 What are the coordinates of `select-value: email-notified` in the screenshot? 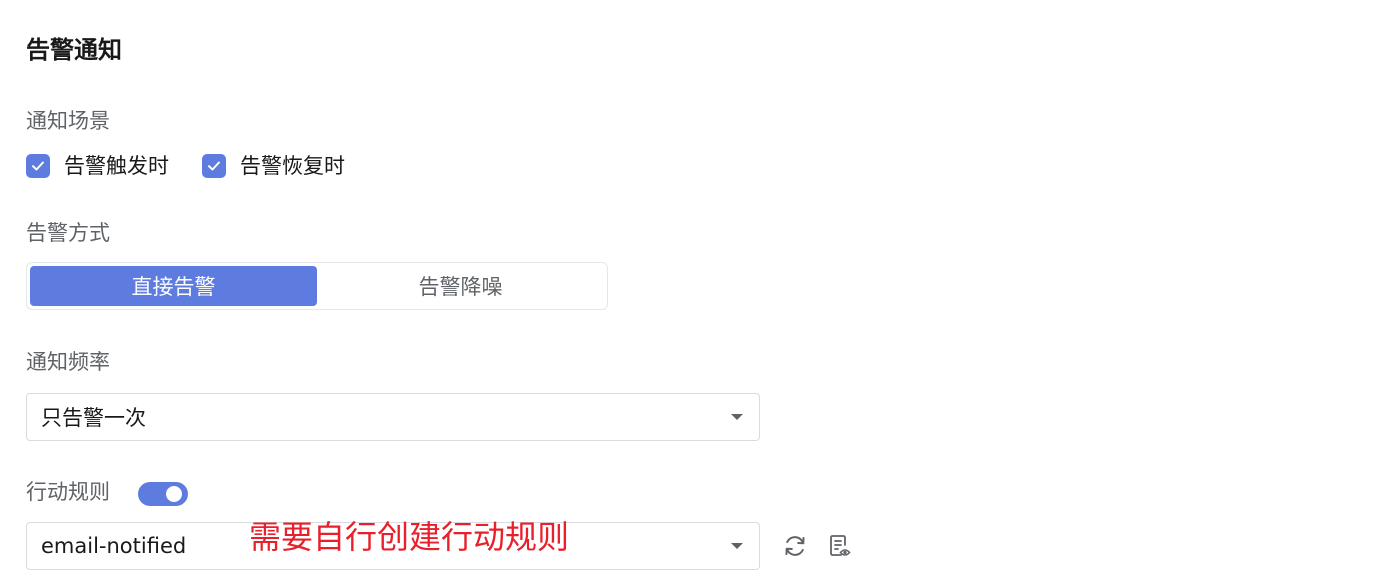 It's located at (114, 546).